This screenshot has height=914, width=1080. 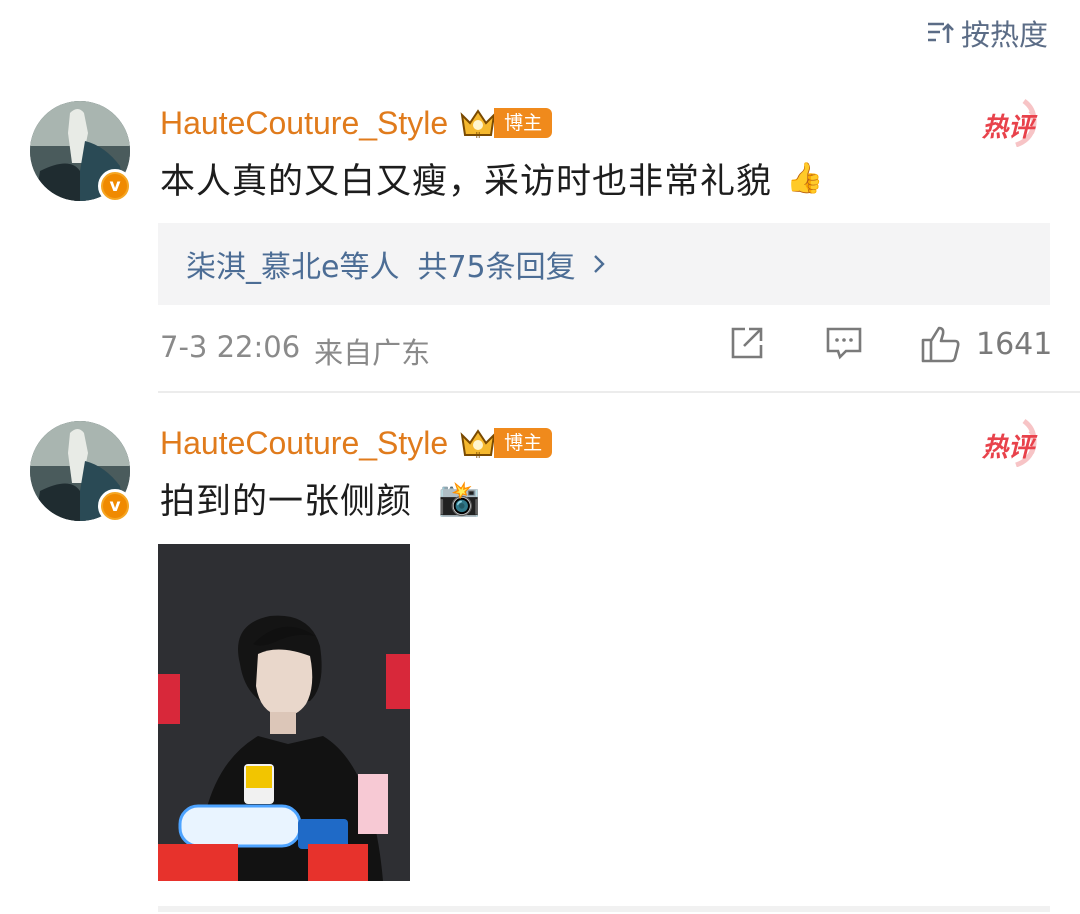 I want to click on sort-by-hot-button: 按热度, so click(x=986, y=33).